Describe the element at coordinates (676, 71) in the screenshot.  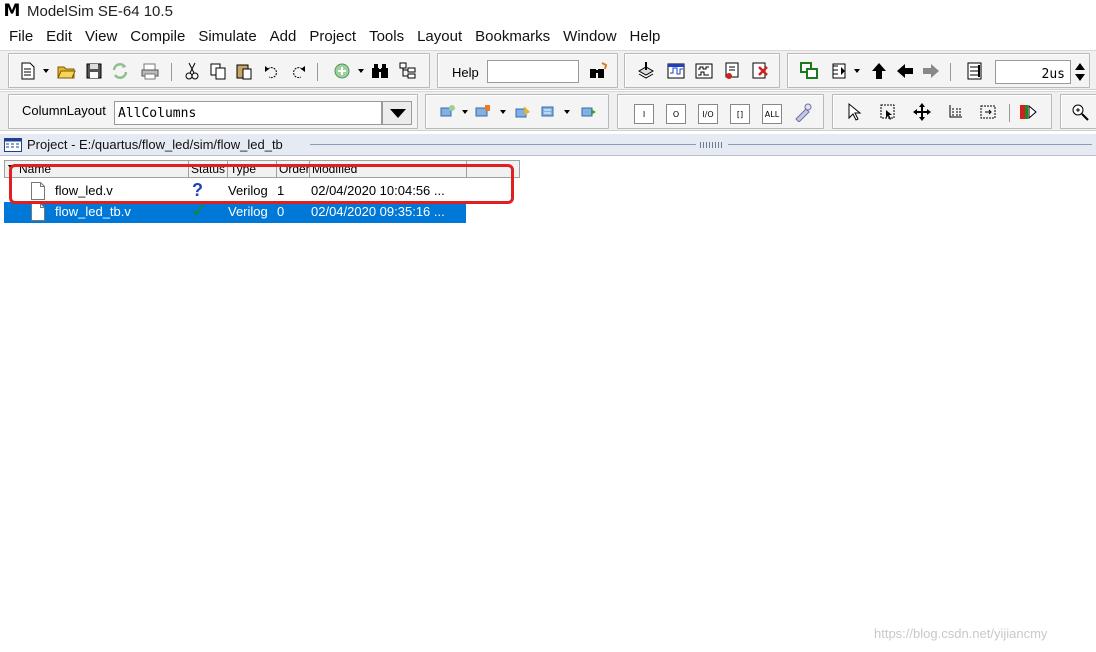
I see `simulate-icon` at that location.